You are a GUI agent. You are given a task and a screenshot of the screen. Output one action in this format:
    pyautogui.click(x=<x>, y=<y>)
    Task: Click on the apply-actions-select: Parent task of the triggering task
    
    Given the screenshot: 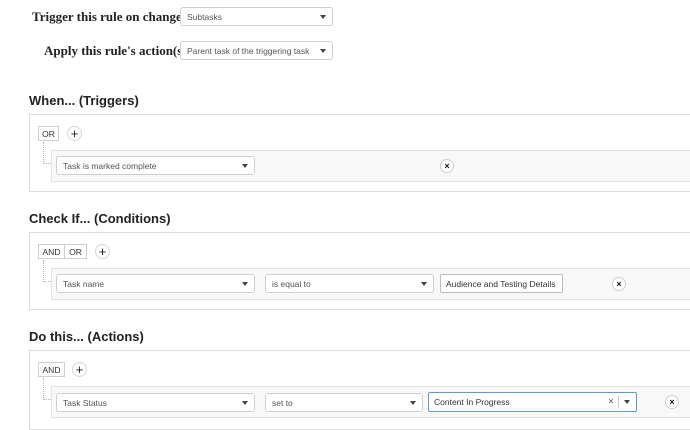 What is the action you would take?
    pyautogui.click(x=256, y=50)
    